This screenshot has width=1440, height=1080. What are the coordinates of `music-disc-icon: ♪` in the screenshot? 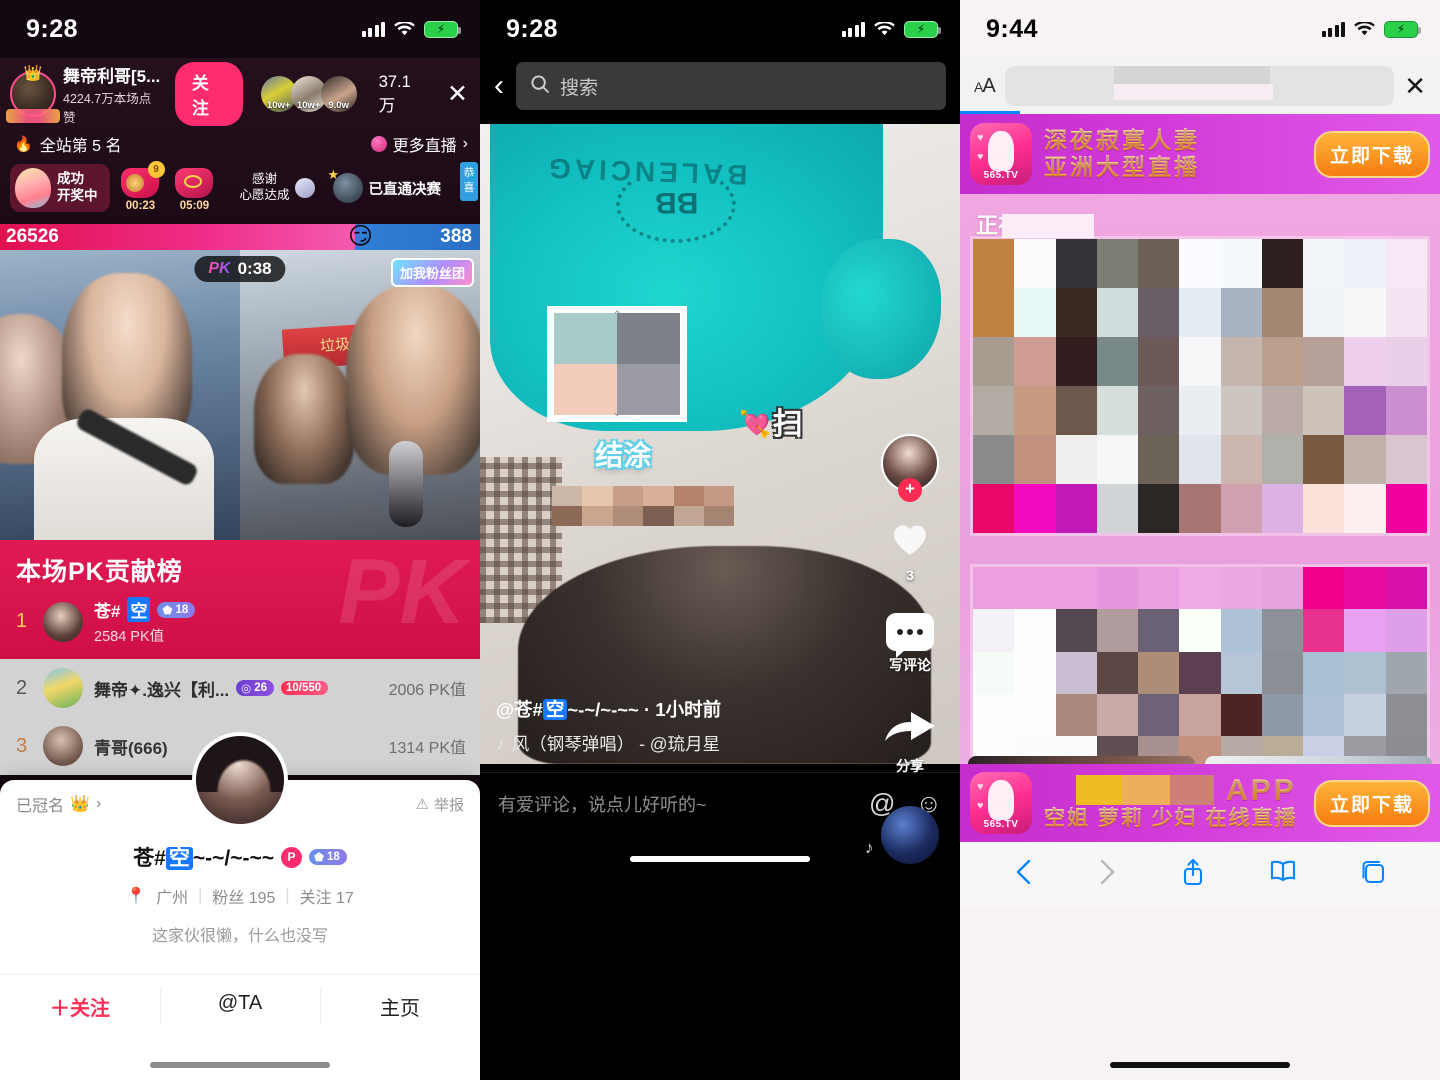 It's located at (902, 835).